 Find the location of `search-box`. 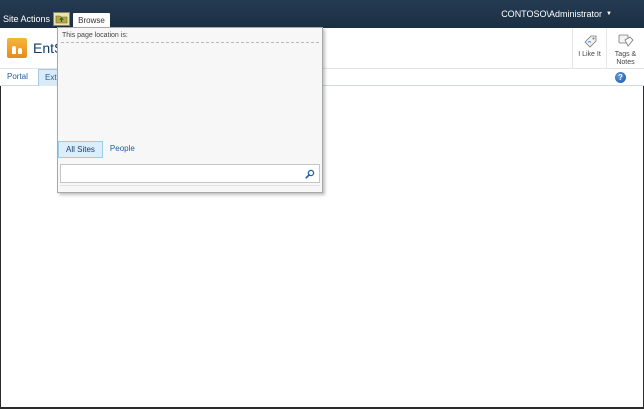

search-box is located at coordinates (190, 173).